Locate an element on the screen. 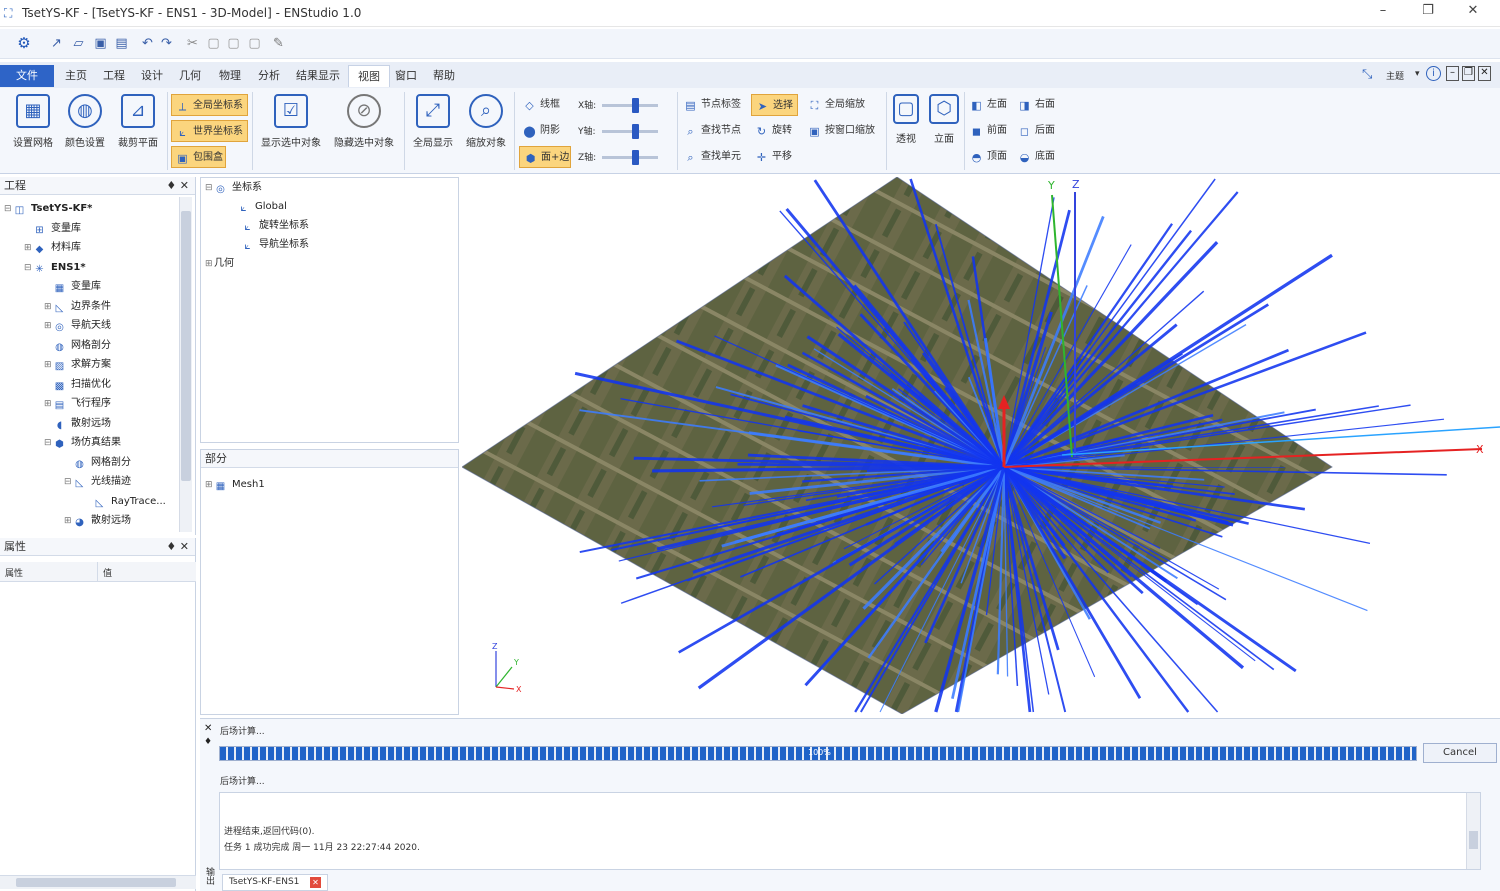  project-tree-item: ◖ 散射远场 is located at coordinates (77, 424).